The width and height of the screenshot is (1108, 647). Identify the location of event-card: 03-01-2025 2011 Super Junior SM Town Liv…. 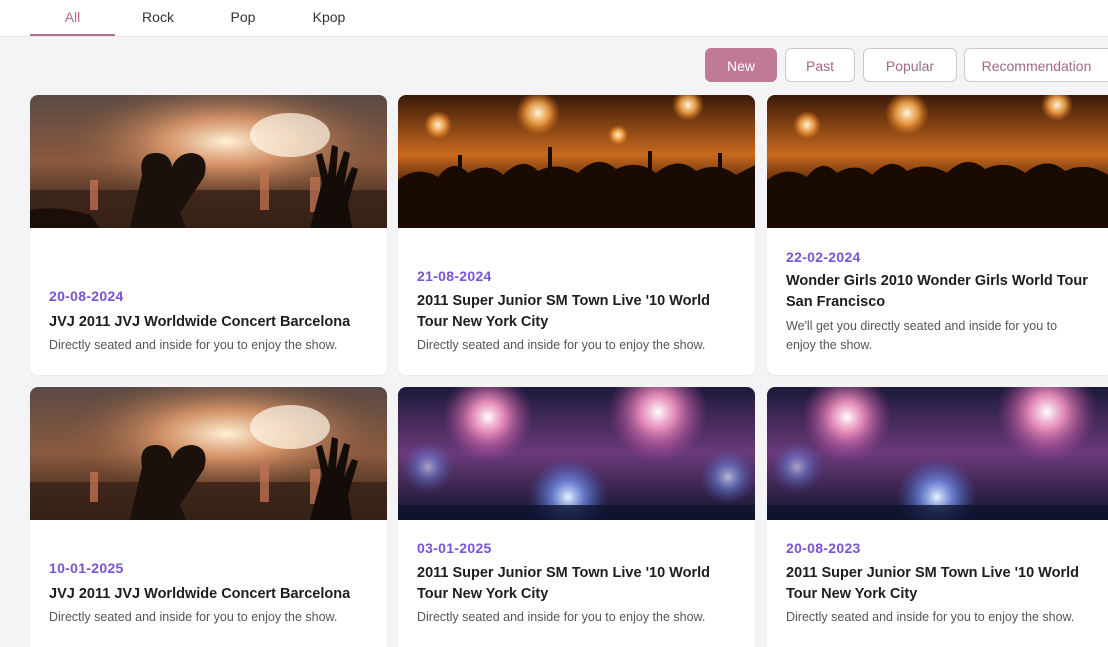
(576, 517).